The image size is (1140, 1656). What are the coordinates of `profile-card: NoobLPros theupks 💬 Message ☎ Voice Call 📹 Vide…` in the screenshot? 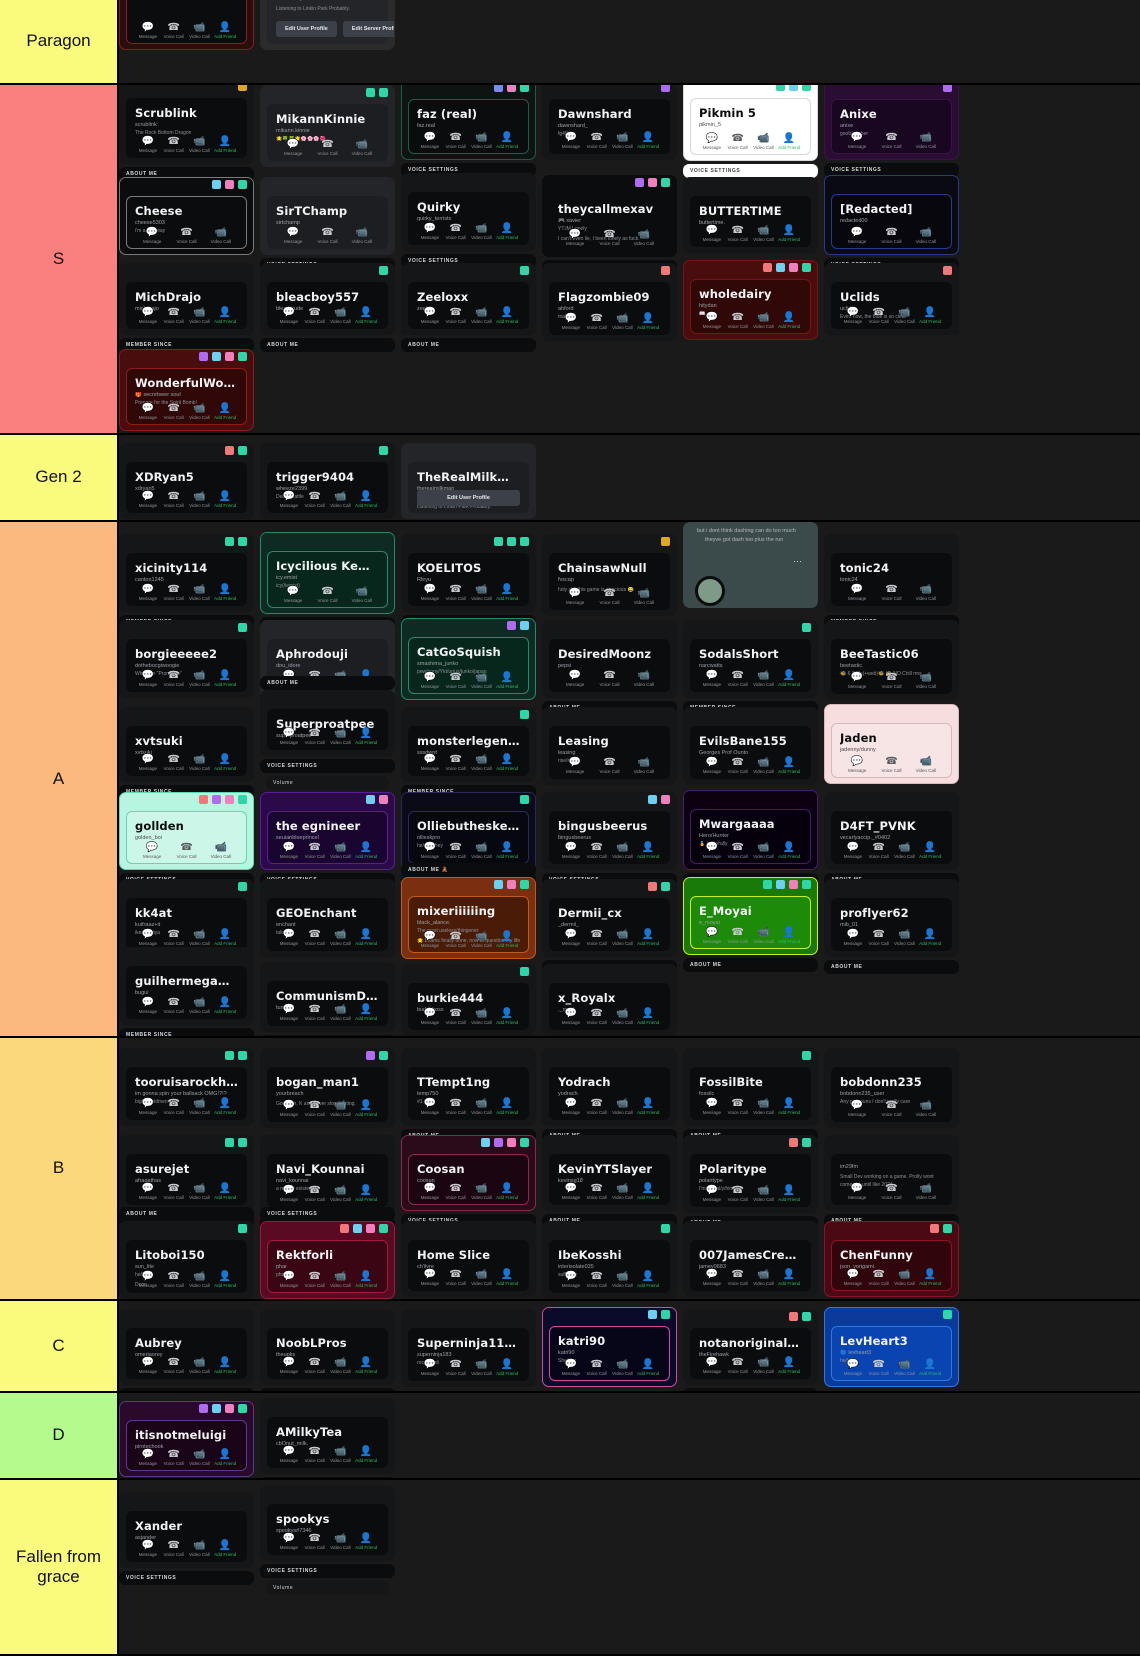 It's located at (327, 1347).